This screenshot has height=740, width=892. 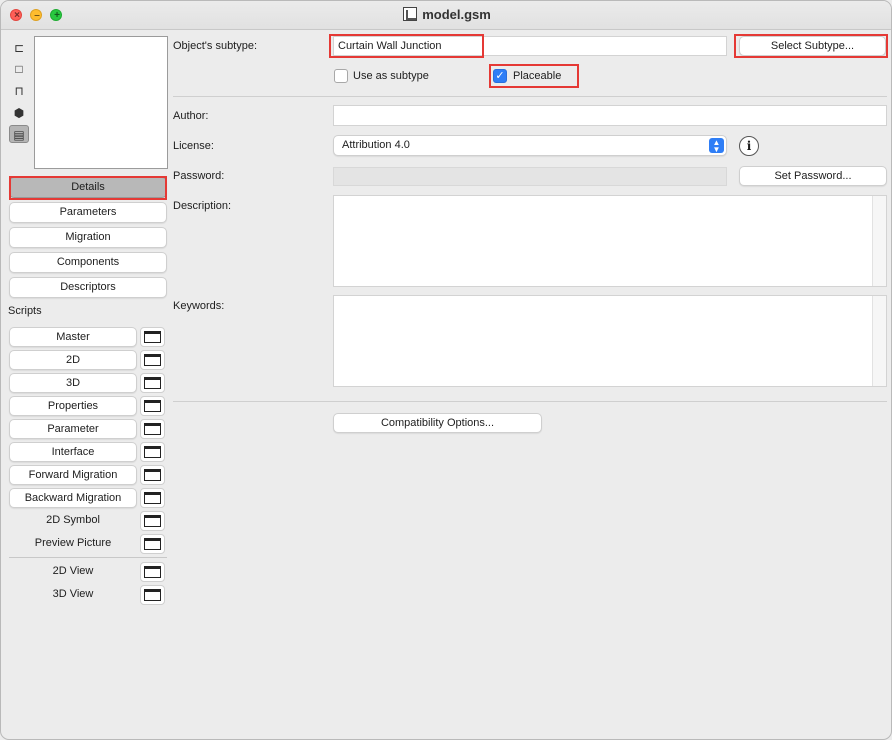 I want to click on chevron-up-down-icon: ▲ ▼, so click(x=716, y=146).